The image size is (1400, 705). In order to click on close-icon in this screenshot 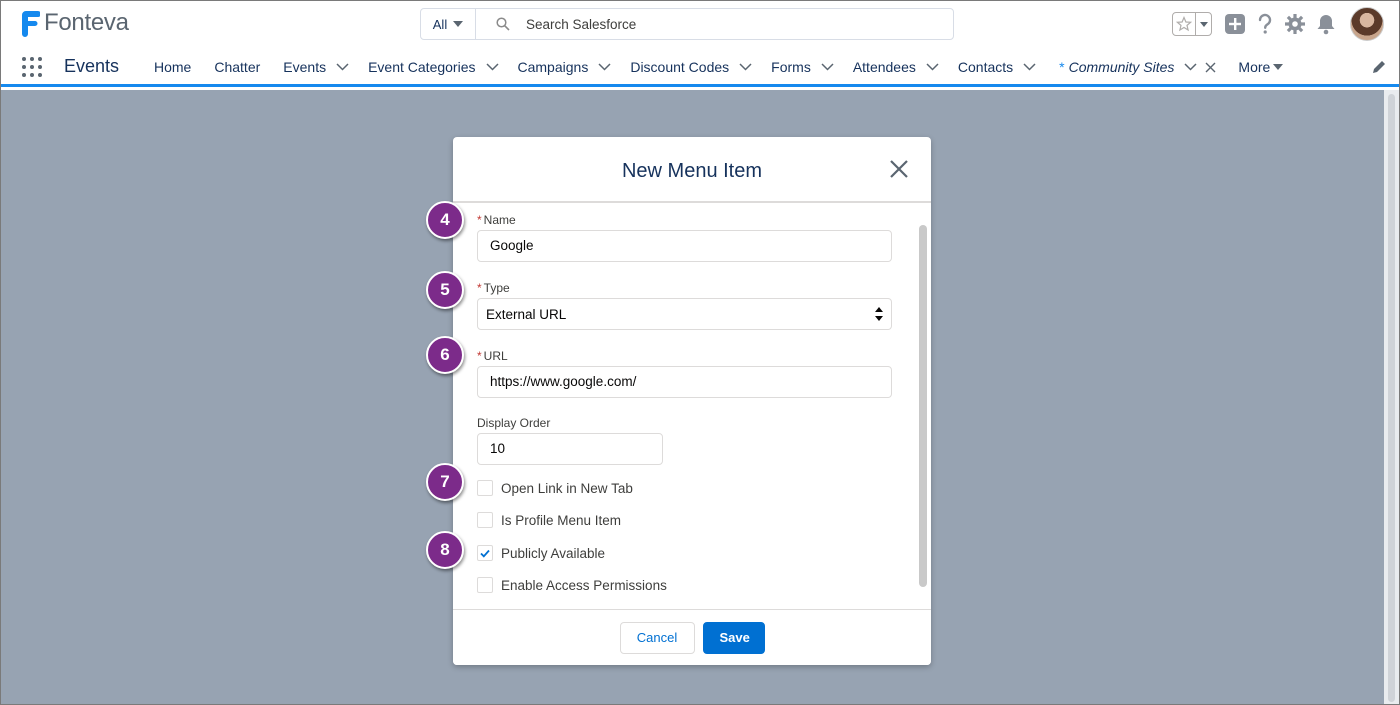, I will do `click(899, 169)`.